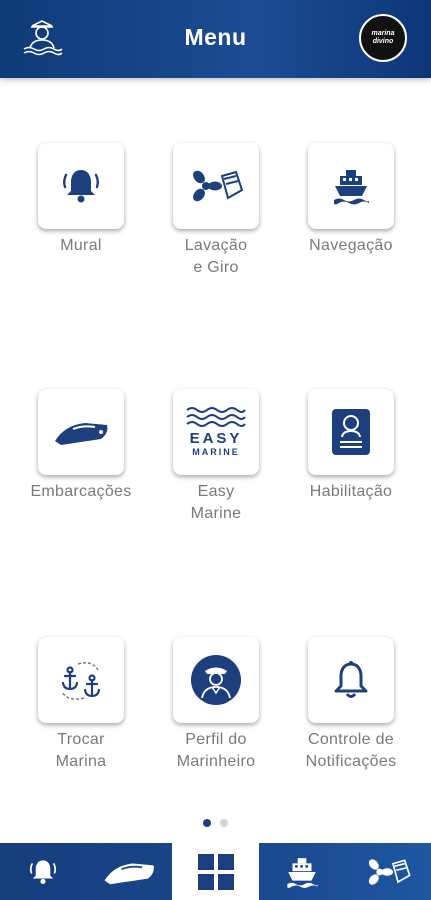 This screenshot has width=431, height=900. What do you see at coordinates (351, 245) in the screenshot?
I see `menu-label: Navegação` at bounding box center [351, 245].